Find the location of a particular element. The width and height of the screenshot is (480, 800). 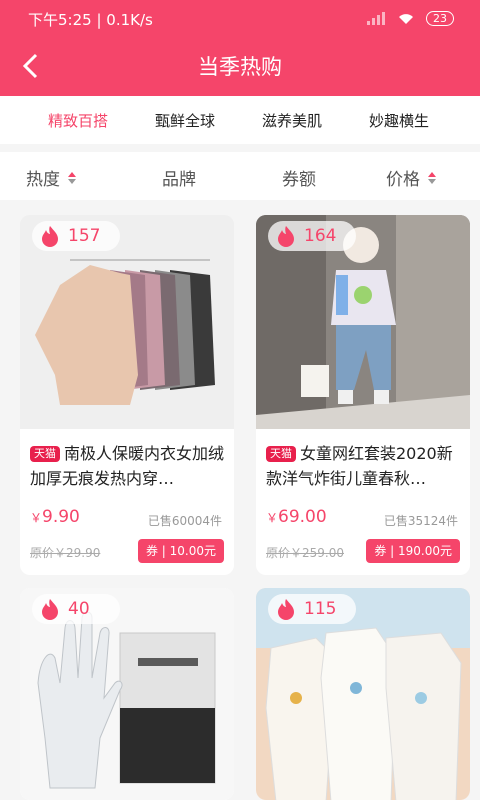

status-time-speed: 下午5:25 | 0.1K/s is located at coordinates (90, 20).